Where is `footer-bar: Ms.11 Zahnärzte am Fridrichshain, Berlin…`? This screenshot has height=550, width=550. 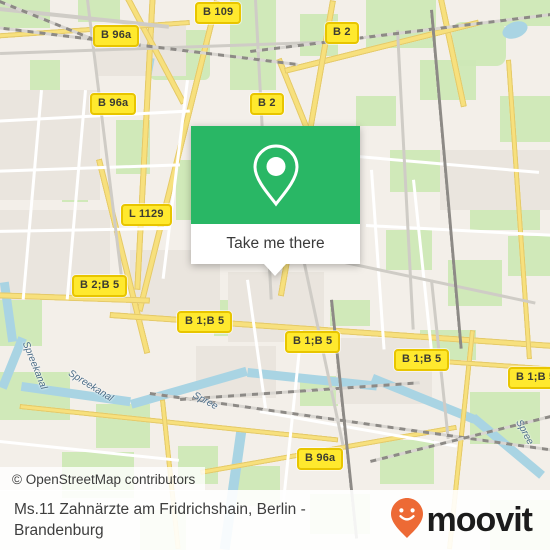
footer-bar: Ms.11 Zahnärzte am Fridrichshain, Berlin… is located at coordinates (275, 520).